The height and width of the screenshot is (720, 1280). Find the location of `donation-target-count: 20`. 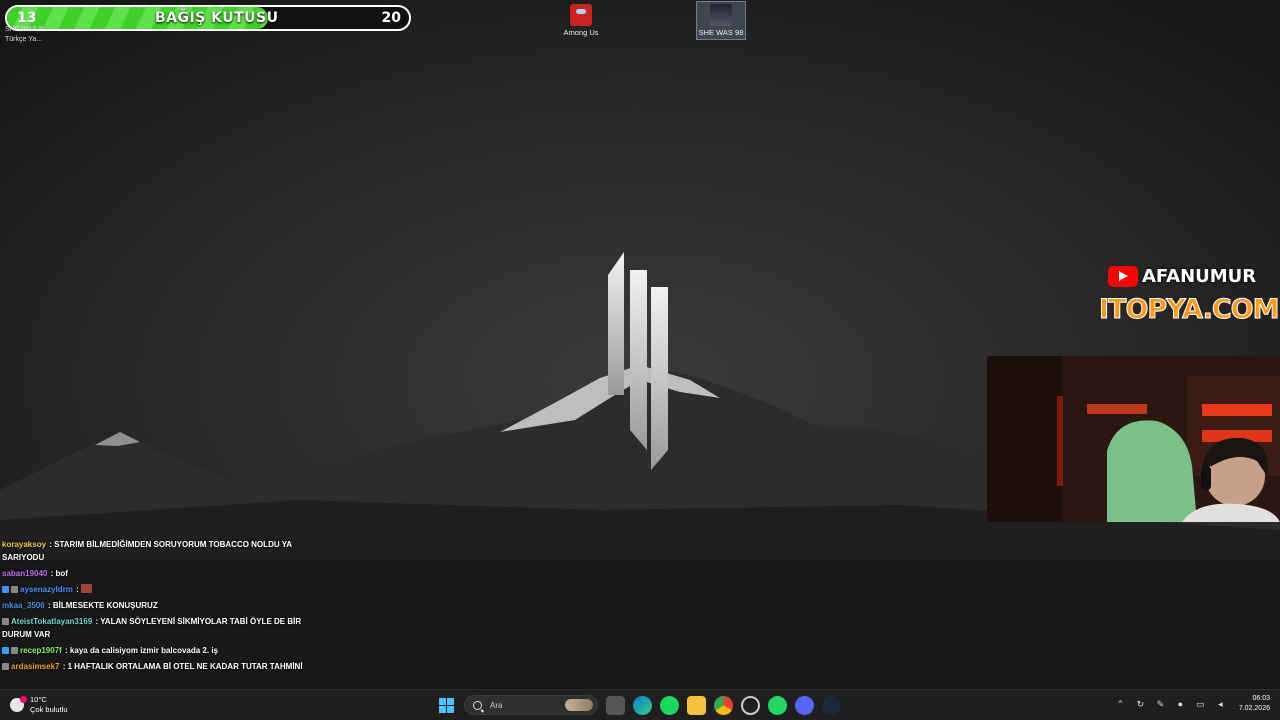

donation-target-count: 20 is located at coordinates (391, 18).